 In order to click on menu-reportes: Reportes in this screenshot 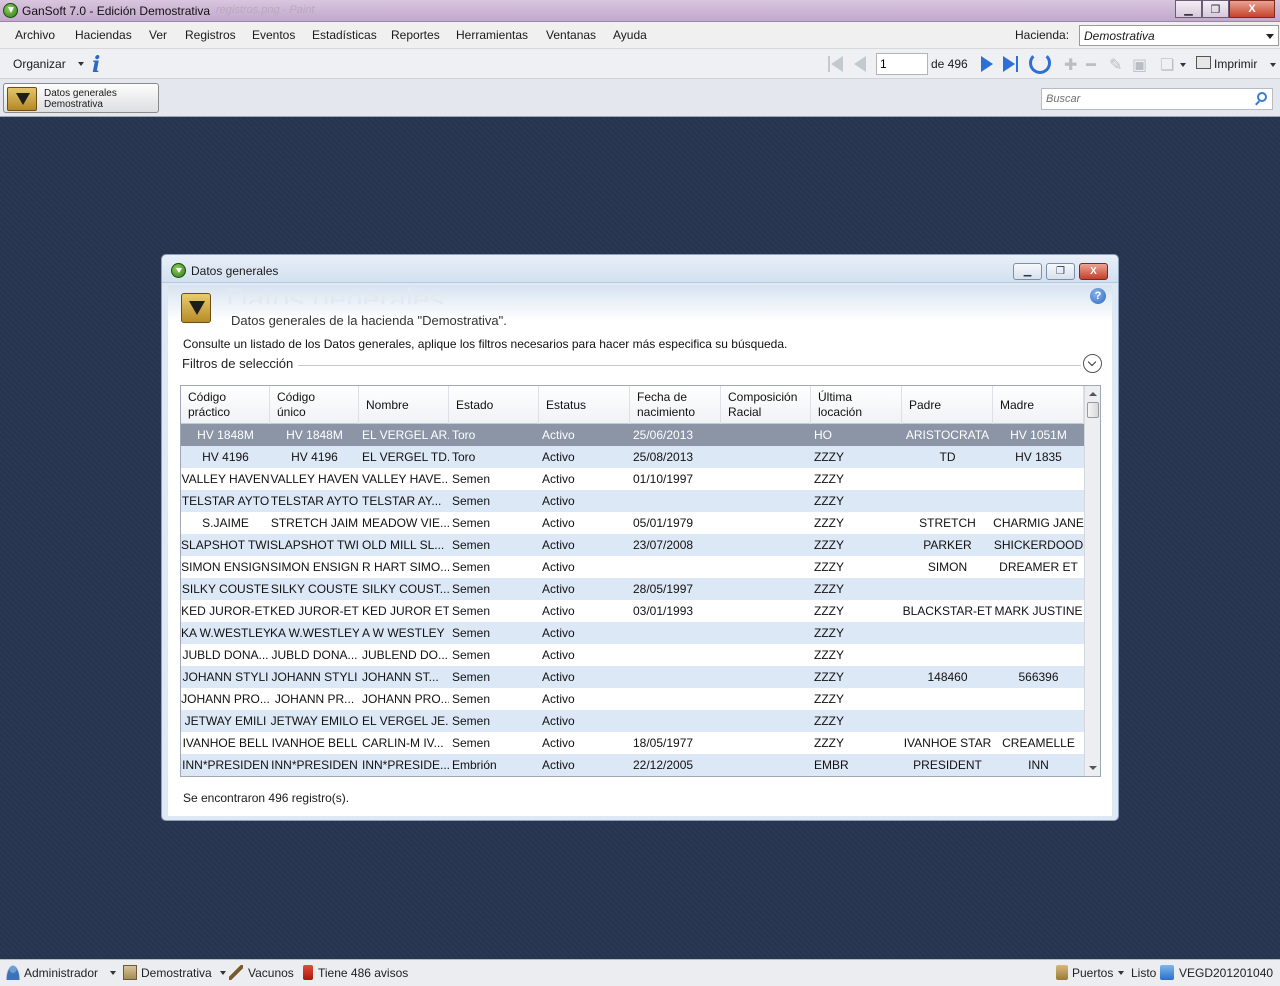, I will do `click(415, 35)`.